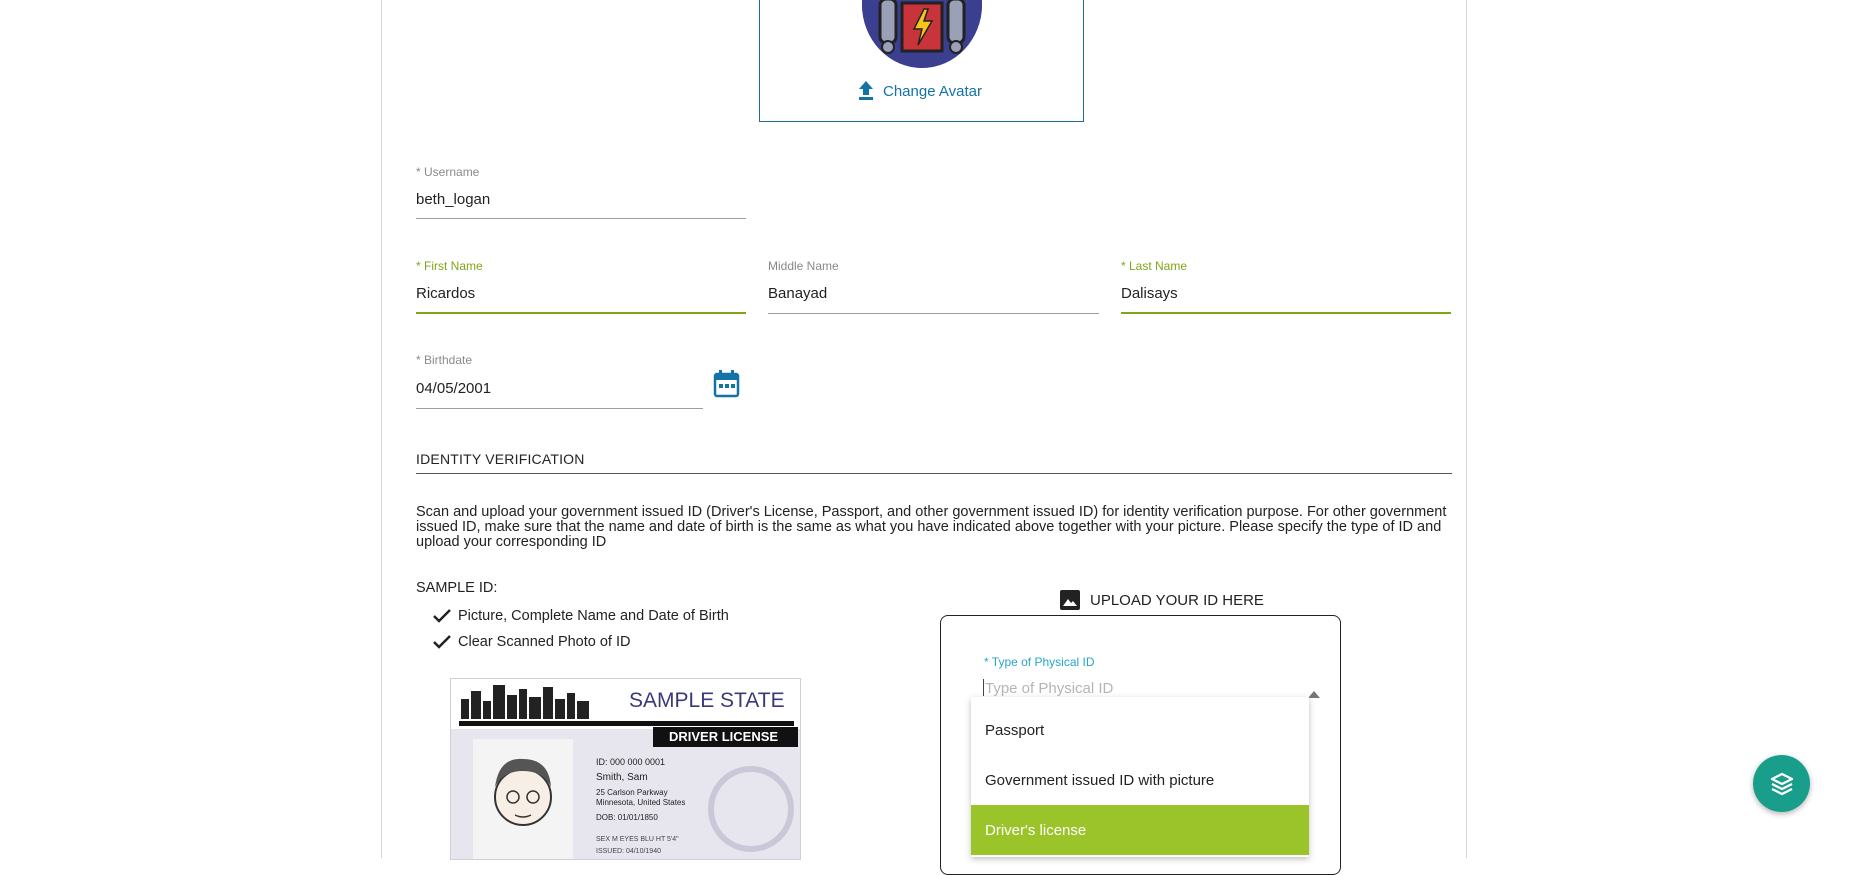 The image size is (1855, 875). I want to click on section-divider, so click(934, 473).